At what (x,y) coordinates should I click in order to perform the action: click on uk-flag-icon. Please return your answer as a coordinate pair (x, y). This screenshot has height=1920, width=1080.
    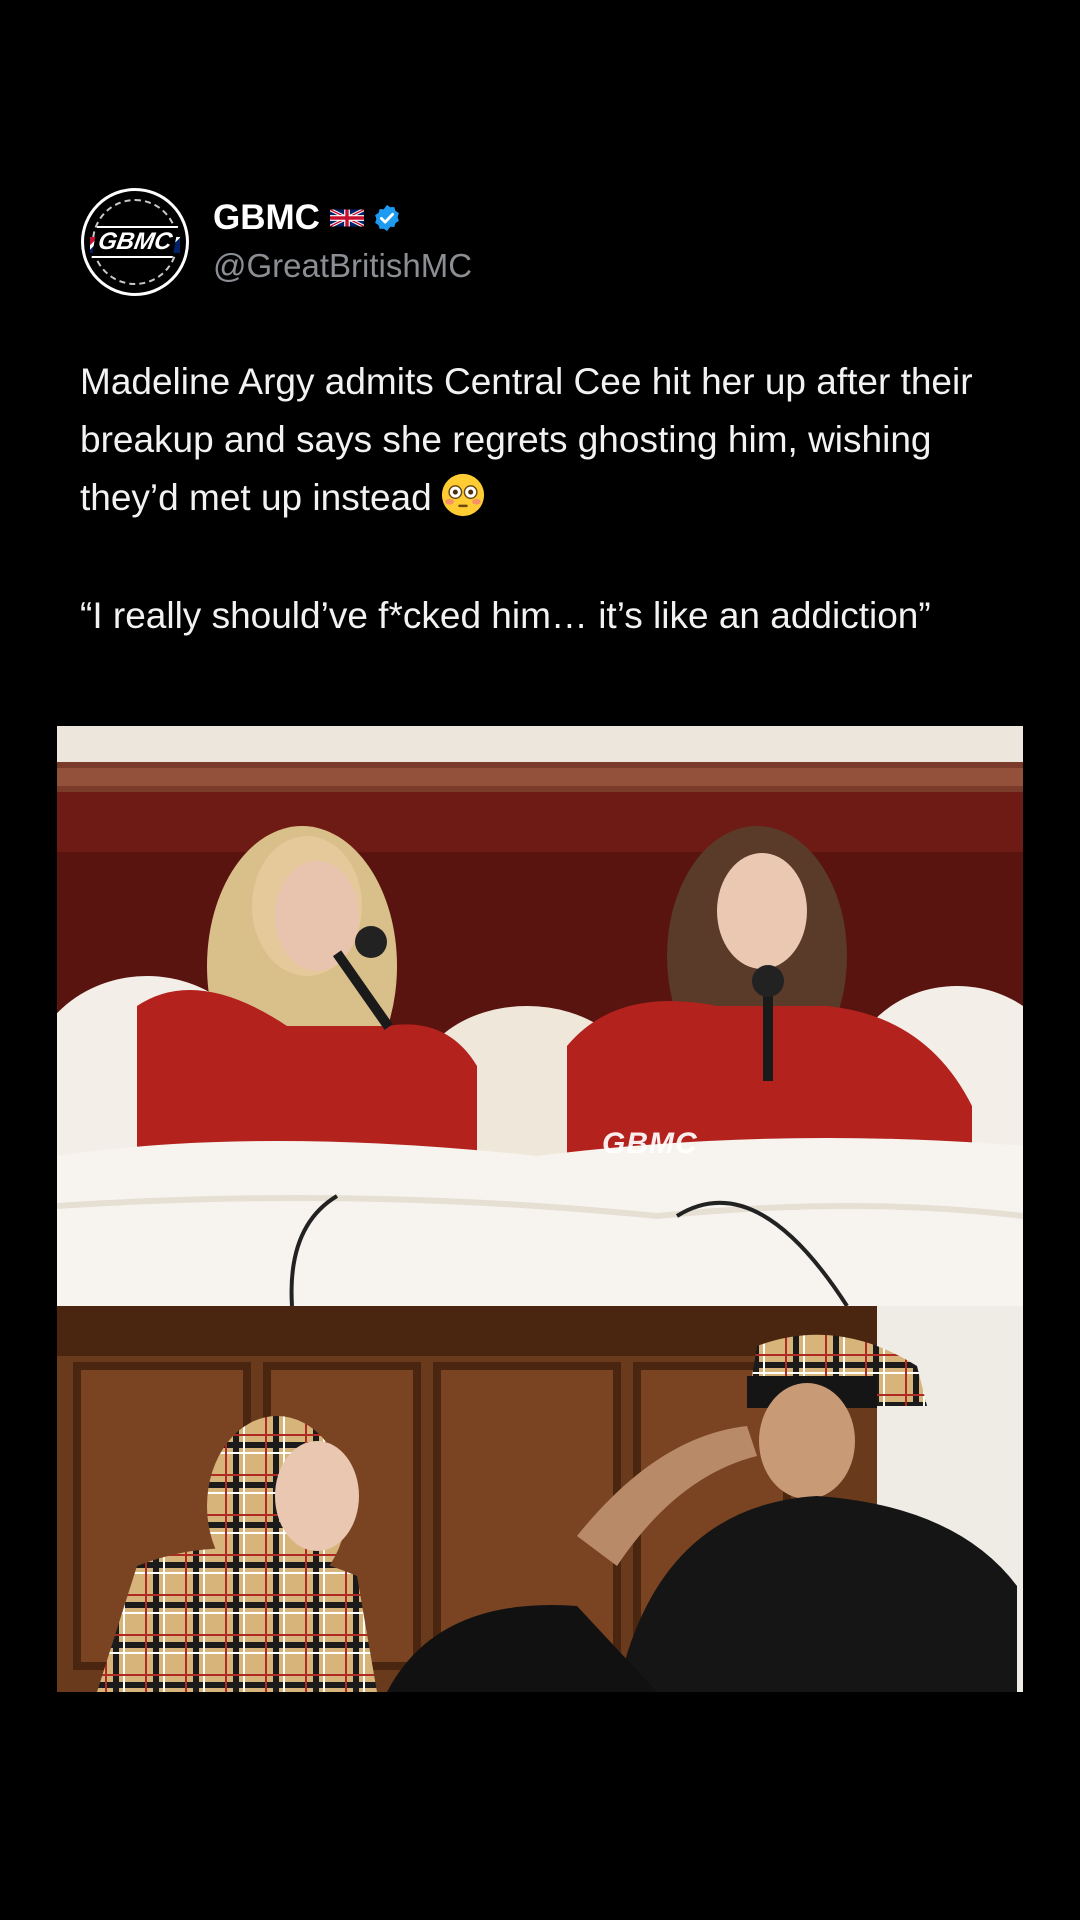
    Looking at the image, I should click on (346, 218).